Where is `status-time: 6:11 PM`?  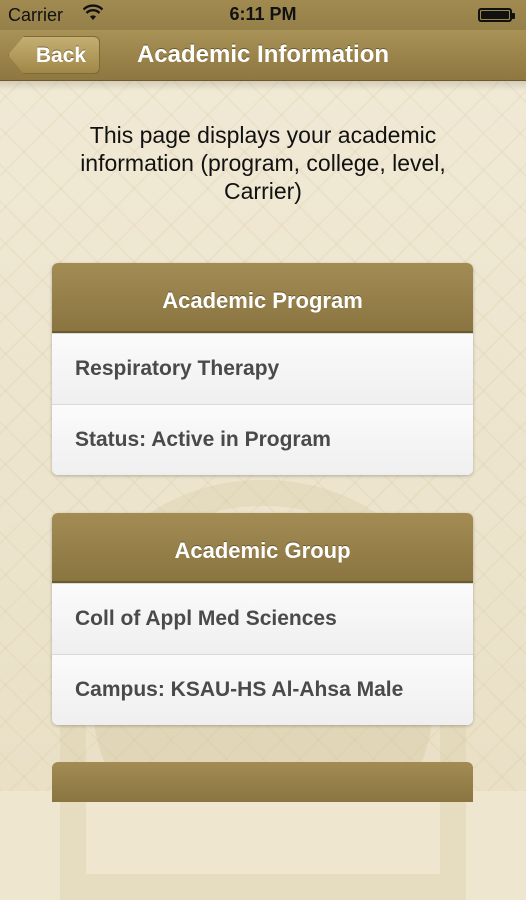
status-time: 6:11 PM is located at coordinates (263, 14).